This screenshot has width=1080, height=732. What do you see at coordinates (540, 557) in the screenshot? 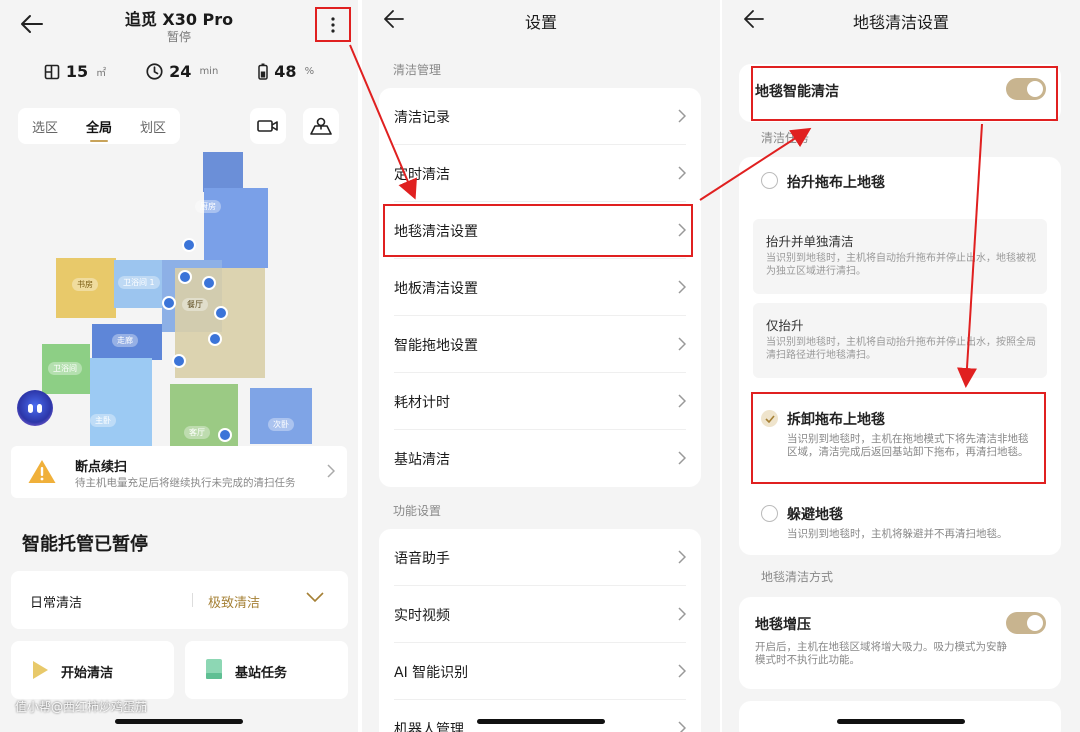
I see `menu-item-voice-assistant: 语音助手` at bounding box center [540, 557].